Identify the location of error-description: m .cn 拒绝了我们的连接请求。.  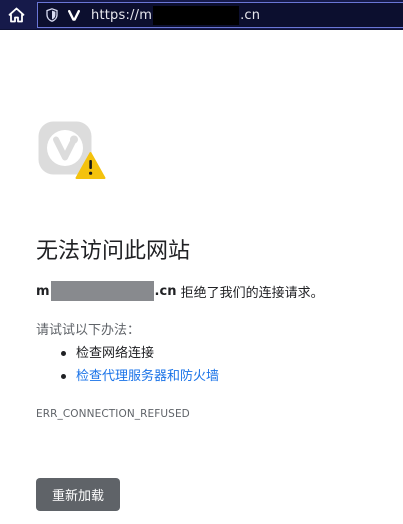
(180, 291).